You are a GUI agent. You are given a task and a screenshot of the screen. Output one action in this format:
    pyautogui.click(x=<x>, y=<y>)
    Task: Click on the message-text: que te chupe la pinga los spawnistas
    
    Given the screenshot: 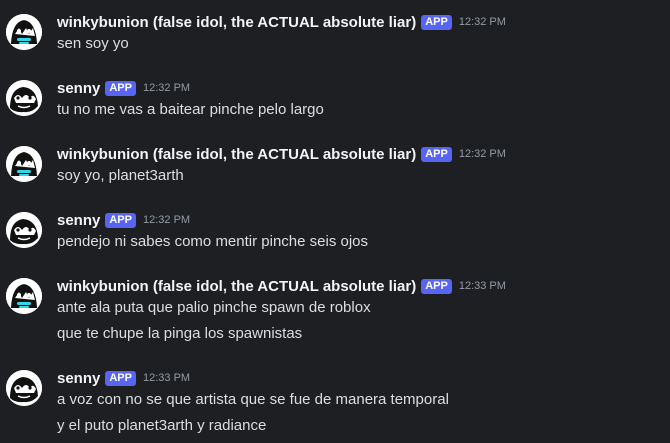 What is the action you would take?
    pyautogui.click(x=180, y=333)
    